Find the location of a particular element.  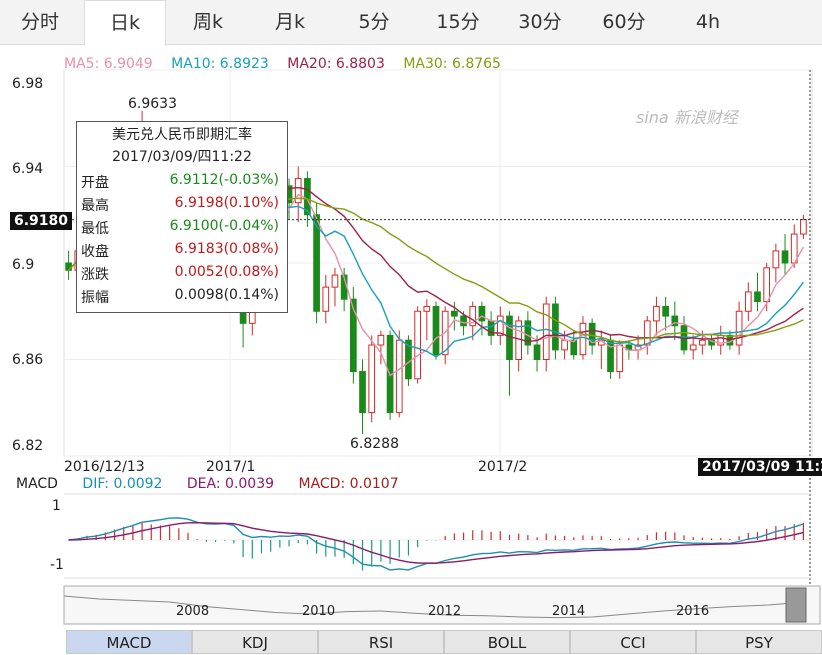

tooltip-row: 收盘 6.9183(0.08%) is located at coordinates (181, 252).